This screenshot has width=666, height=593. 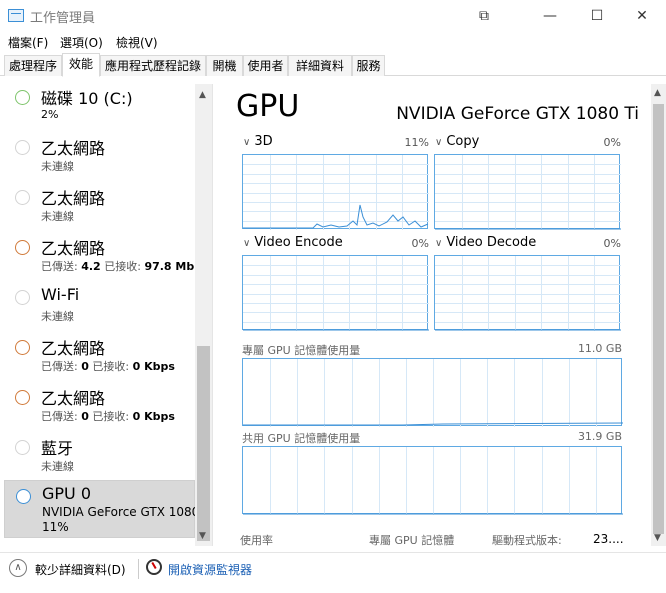 What do you see at coordinates (99, 209) in the screenshot?
I see `sidebar-item-ethernet-2: 乙太網路 未連線` at bounding box center [99, 209].